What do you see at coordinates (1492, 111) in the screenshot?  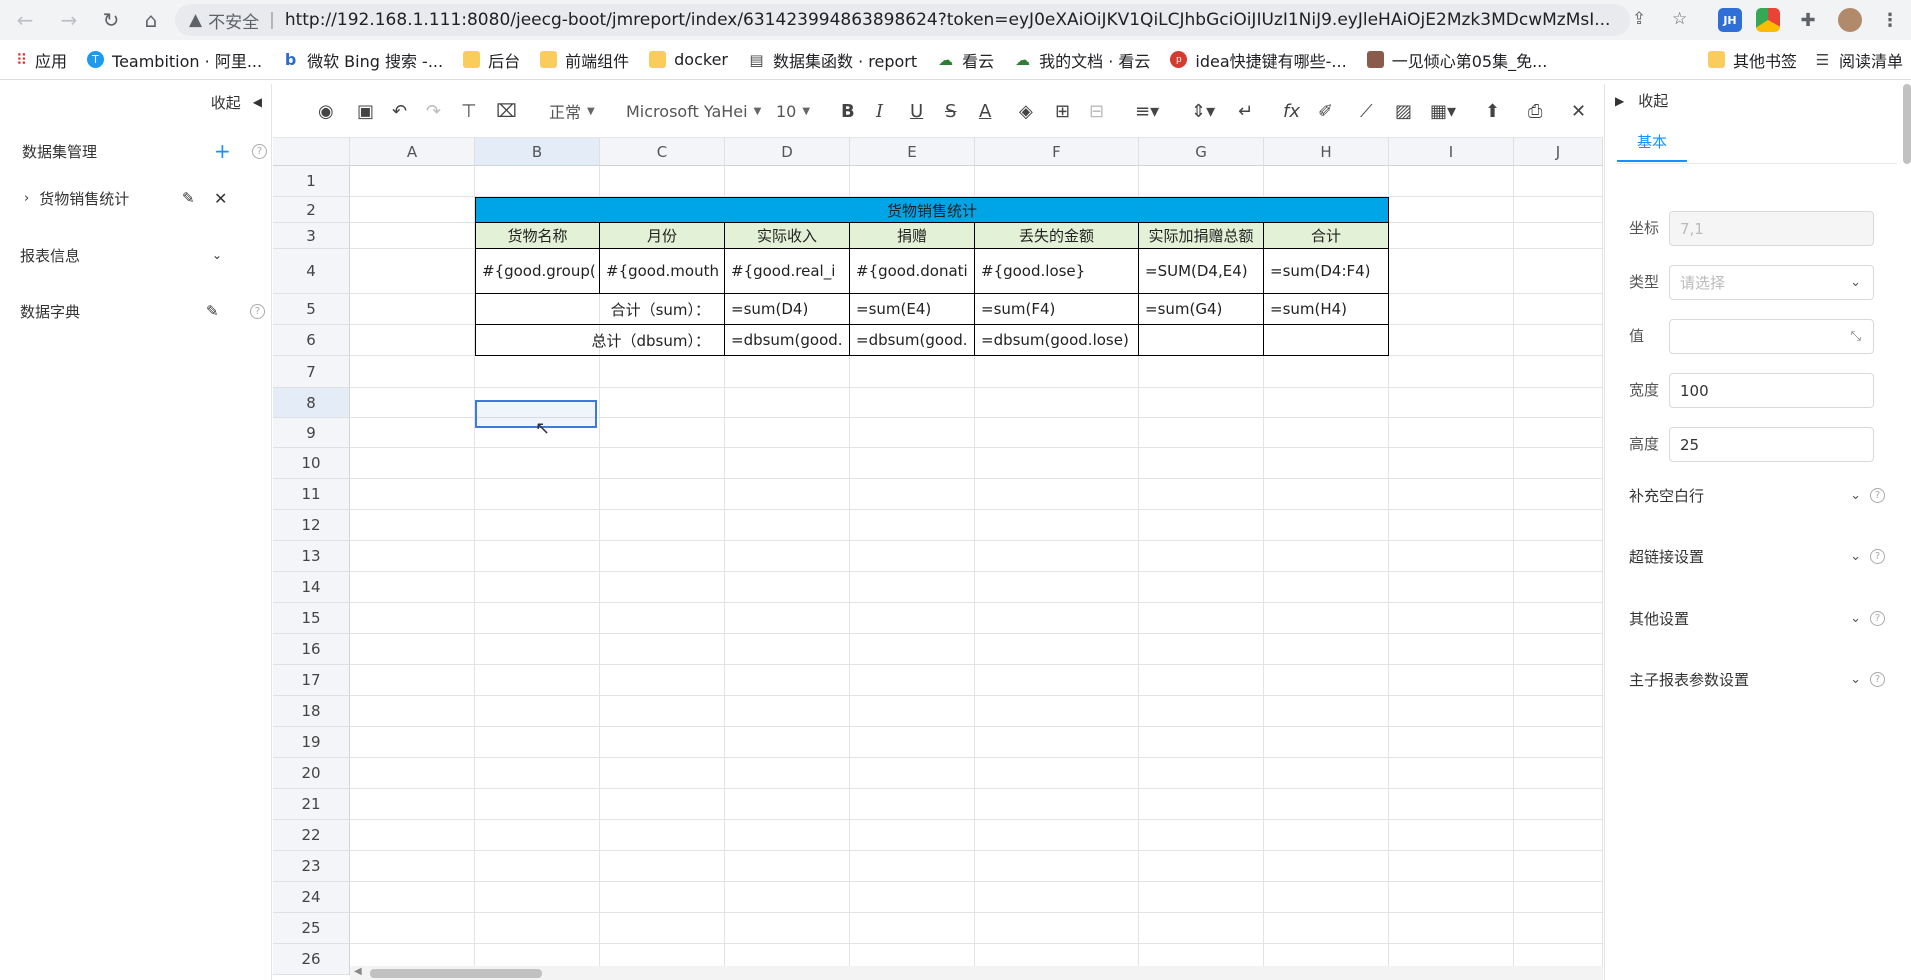 I see `upload-icon: ⬆` at bounding box center [1492, 111].